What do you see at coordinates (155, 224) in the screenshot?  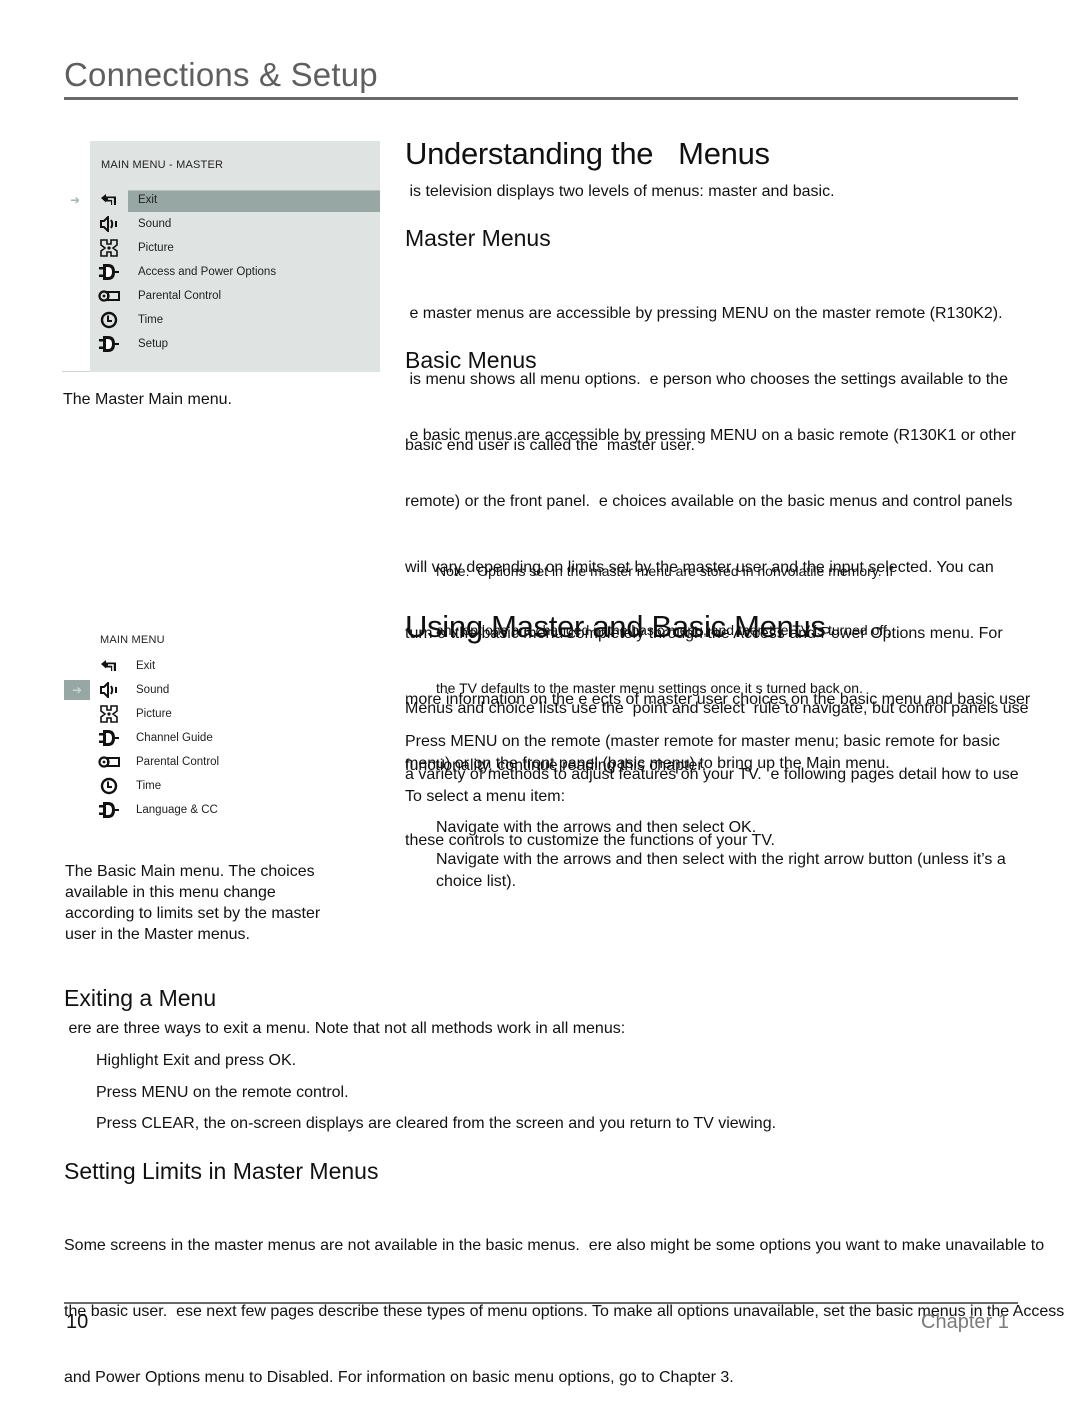 I see `master-menu-item-label: Sound` at bounding box center [155, 224].